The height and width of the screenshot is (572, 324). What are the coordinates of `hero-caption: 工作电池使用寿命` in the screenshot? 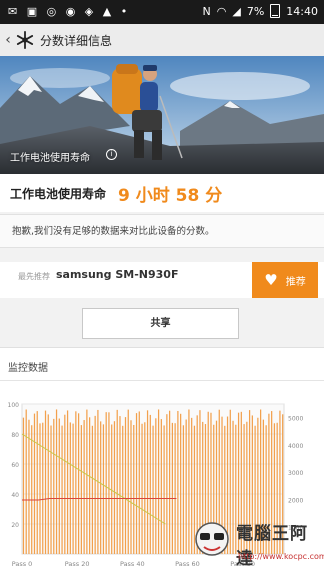 It's located at (50, 158).